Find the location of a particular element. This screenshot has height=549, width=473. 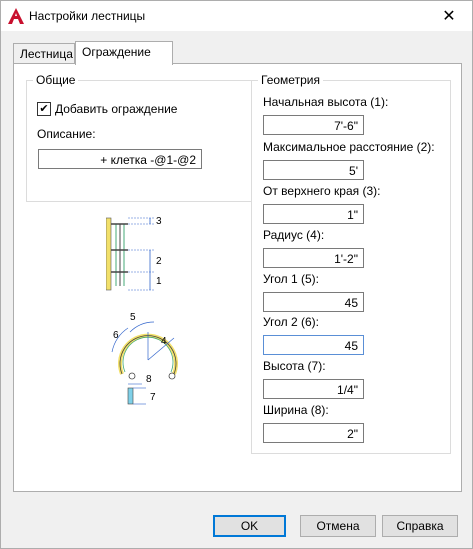

checkbox-check-icon: ✔ is located at coordinates (44, 109).